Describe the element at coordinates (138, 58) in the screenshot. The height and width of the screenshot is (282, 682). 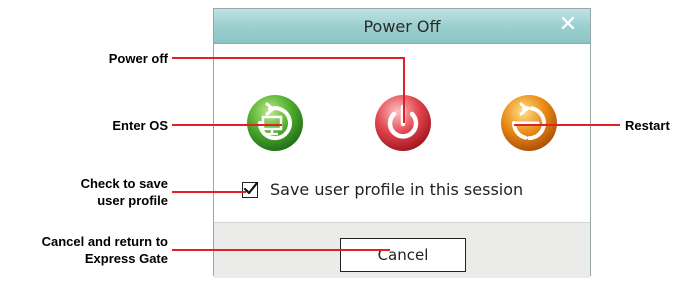
I see `callout-power-off: Power off` at that location.